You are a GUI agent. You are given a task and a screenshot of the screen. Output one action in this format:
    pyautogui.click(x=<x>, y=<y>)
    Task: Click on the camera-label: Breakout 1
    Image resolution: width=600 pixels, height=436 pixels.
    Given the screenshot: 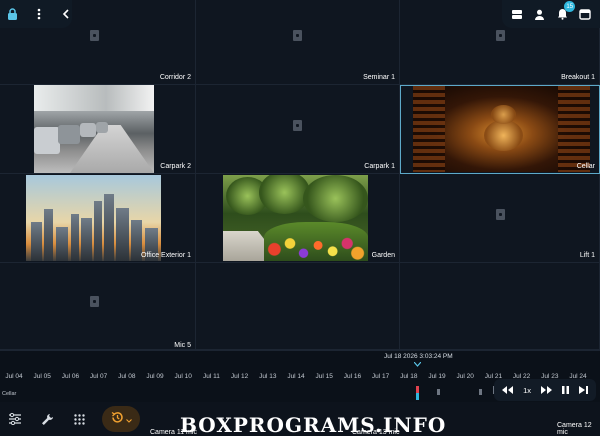 What is the action you would take?
    pyautogui.click(x=578, y=77)
    